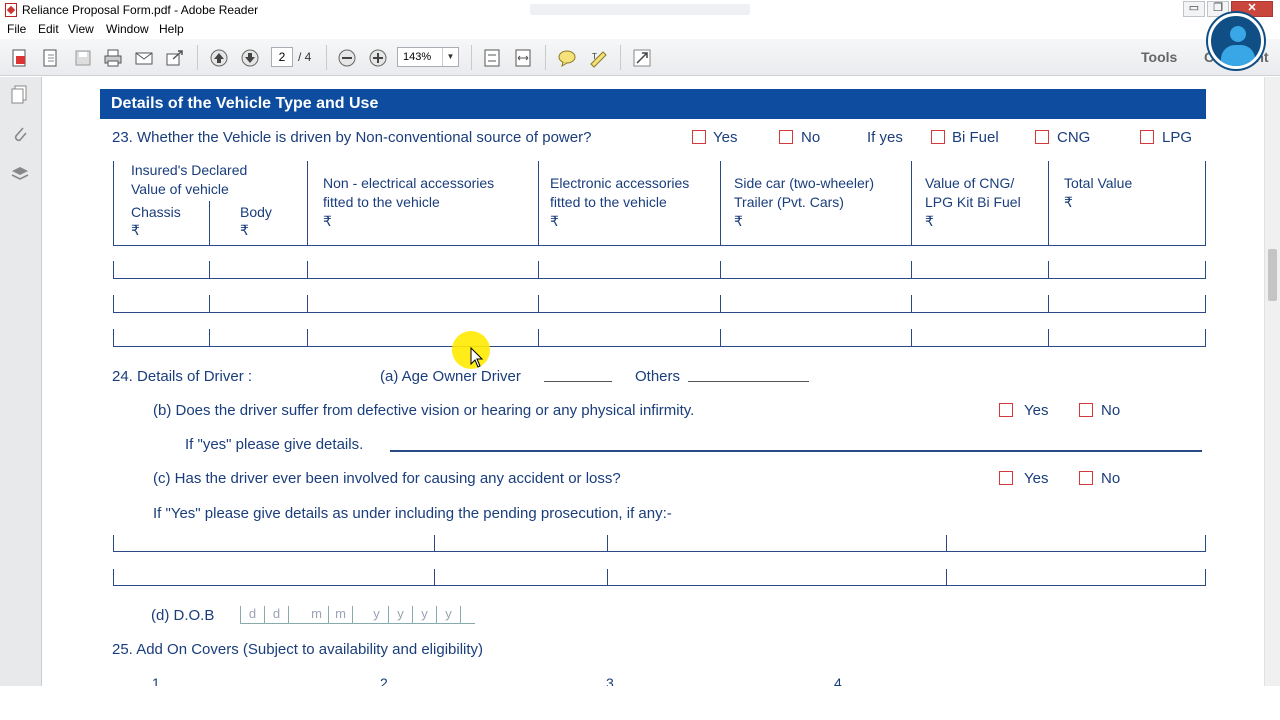 The image size is (1280, 720). What do you see at coordinates (1272, 381) in the screenshot?
I see `vertical-scrollbar` at bounding box center [1272, 381].